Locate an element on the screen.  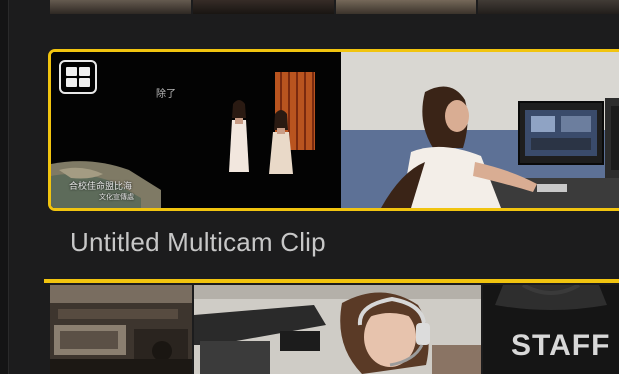
camera-operator-image is located at coordinates (337, 329).